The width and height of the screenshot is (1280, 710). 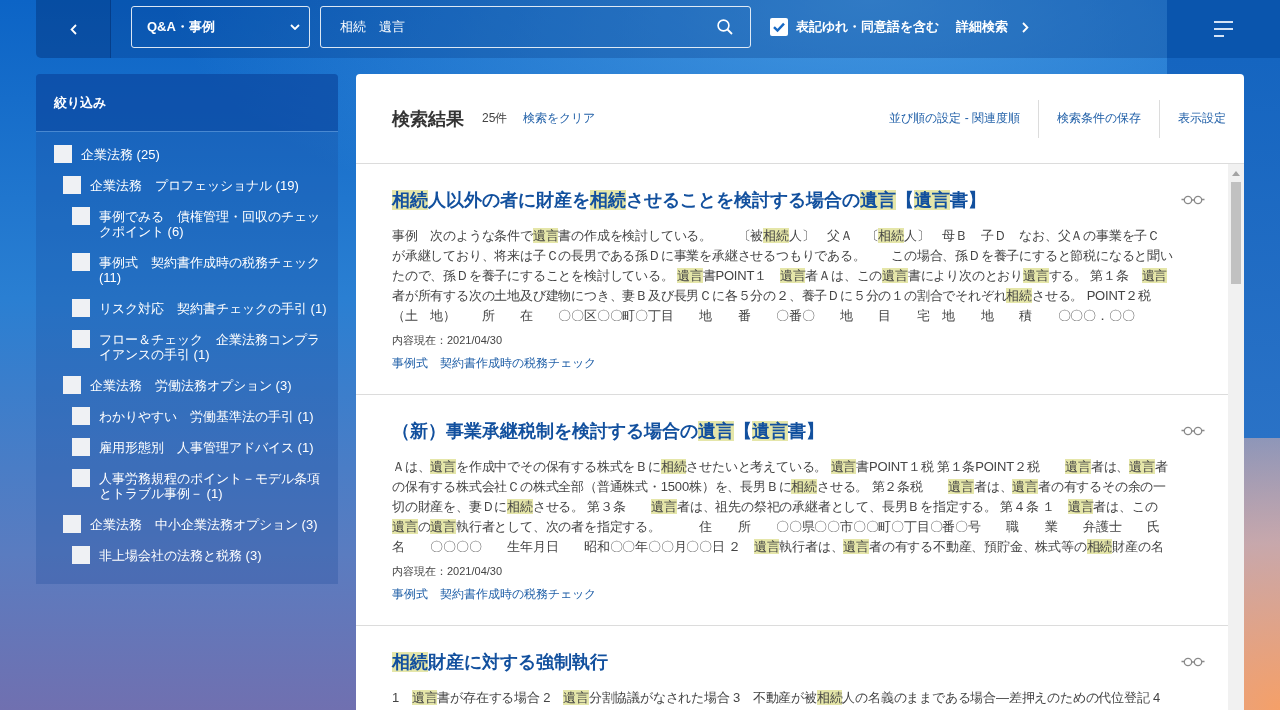 What do you see at coordinates (535, 27) in the screenshot?
I see `search-field: 相続 遺言` at bounding box center [535, 27].